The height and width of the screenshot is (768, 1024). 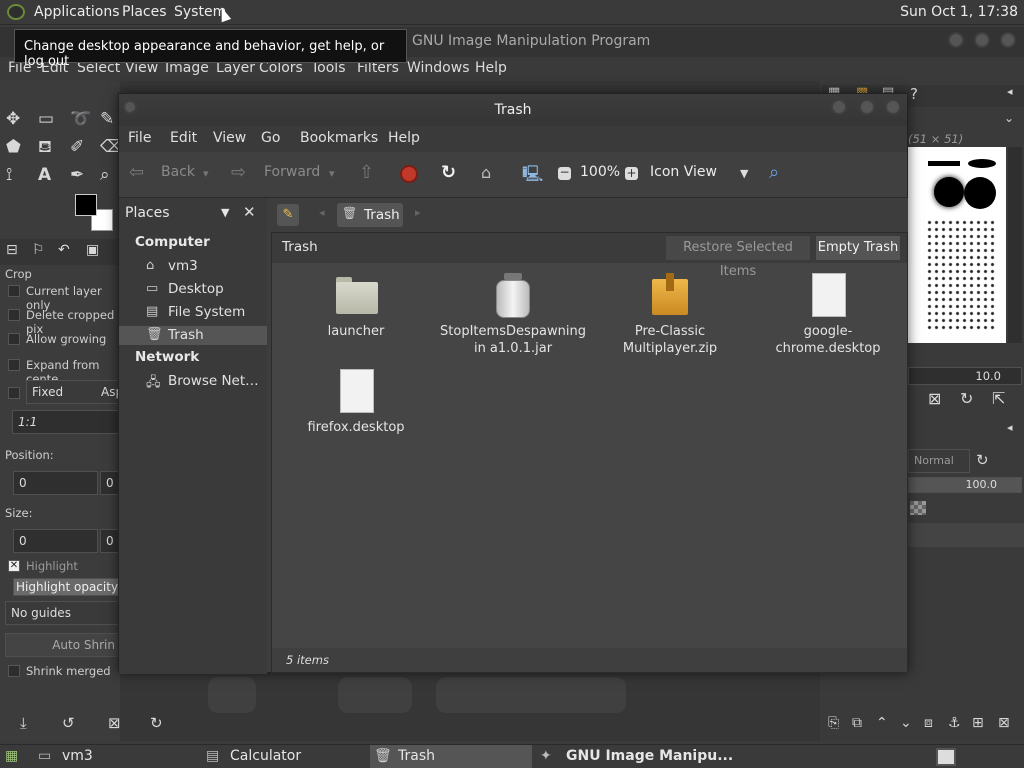 I want to click on mask-layer-icon: ⊞, so click(x=978, y=723).